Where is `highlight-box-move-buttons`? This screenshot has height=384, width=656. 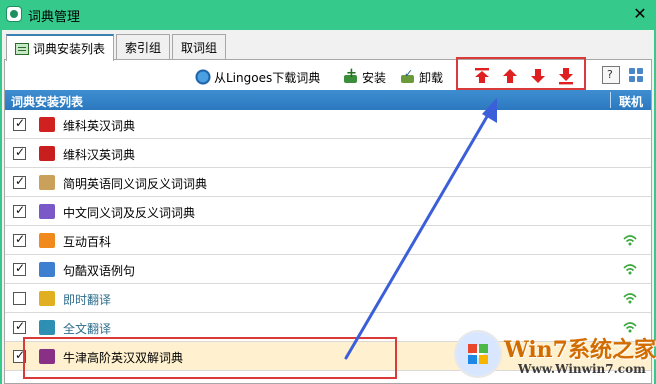 highlight-box-move-buttons is located at coordinates (521, 73).